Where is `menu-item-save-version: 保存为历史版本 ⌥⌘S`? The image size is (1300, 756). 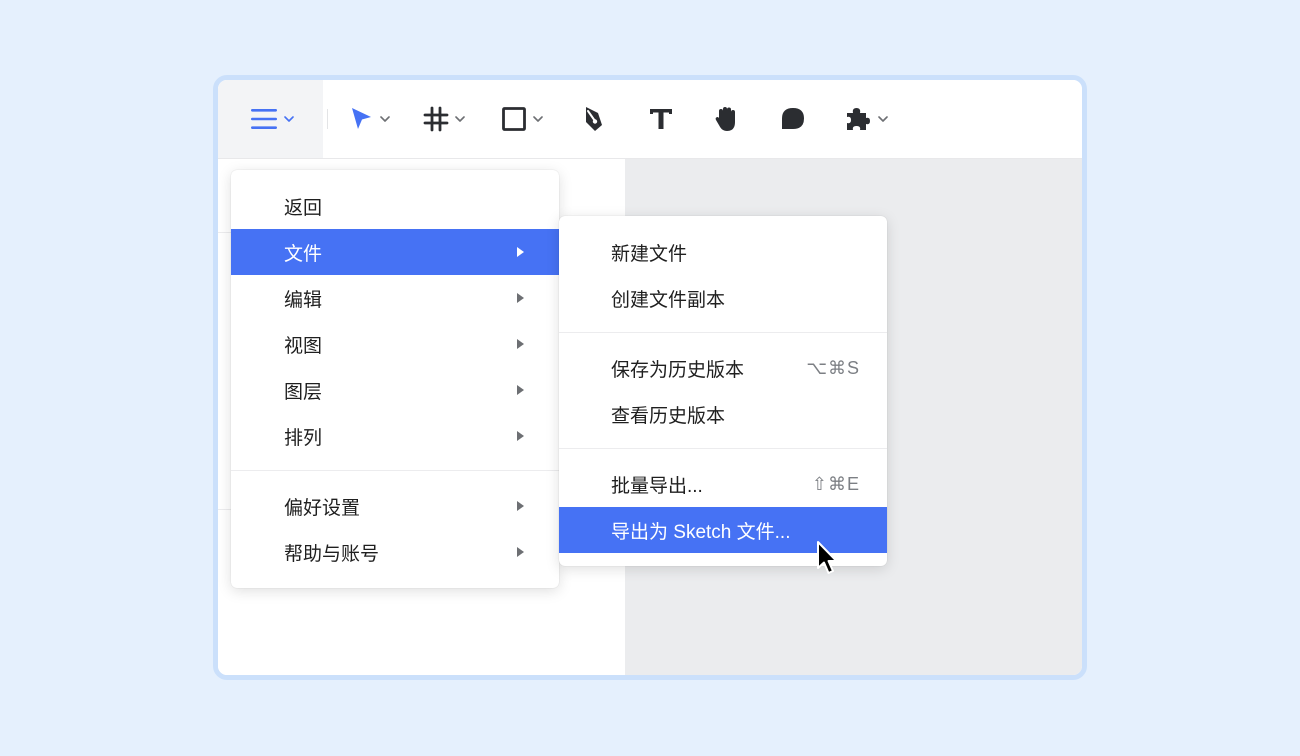 menu-item-save-version: 保存为历史版本 ⌥⌘S is located at coordinates (723, 368).